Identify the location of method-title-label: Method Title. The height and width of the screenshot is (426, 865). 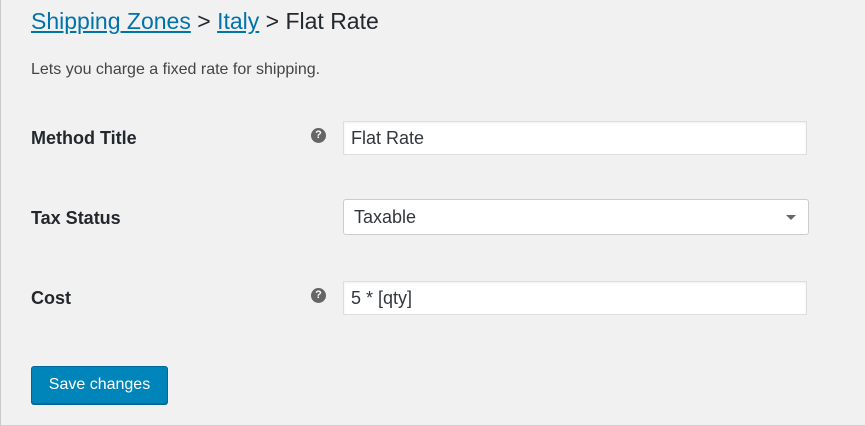
(84, 138).